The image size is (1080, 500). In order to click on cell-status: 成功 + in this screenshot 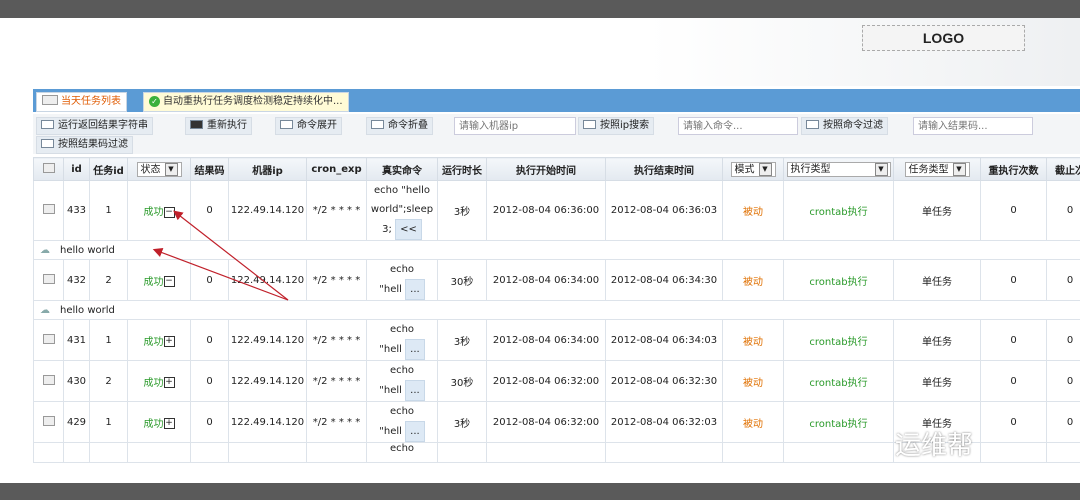, I will do `click(159, 422)`.